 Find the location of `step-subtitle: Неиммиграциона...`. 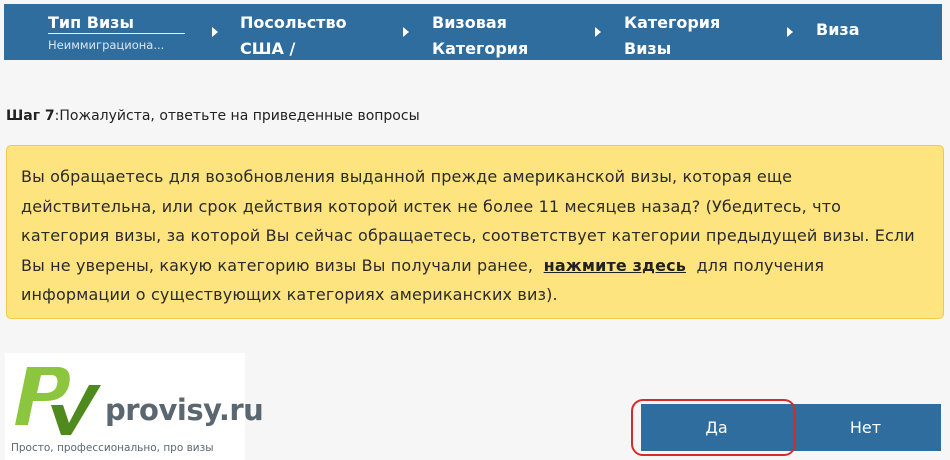

step-subtitle: Неиммиграциона... is located at coordinates (106, 45).